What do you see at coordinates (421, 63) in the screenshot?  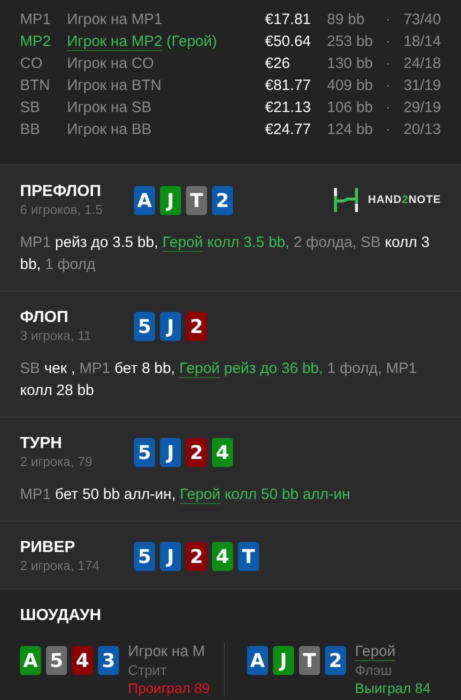 I see `player-stats: 24/18` at bounding box center [421, 63].